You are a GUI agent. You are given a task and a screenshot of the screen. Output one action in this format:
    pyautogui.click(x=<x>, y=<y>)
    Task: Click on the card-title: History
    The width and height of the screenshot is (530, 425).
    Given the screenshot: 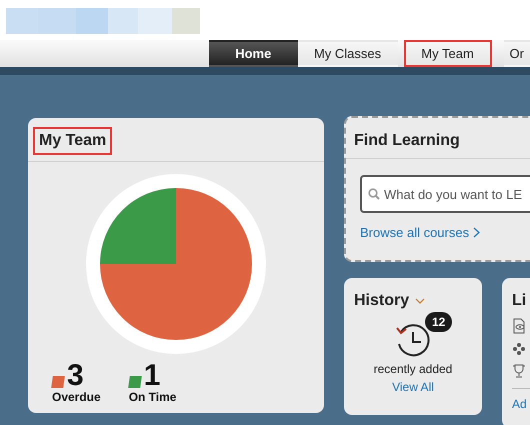 What is the action you would take?
    pyautogui.click(x=382, y=301)
    